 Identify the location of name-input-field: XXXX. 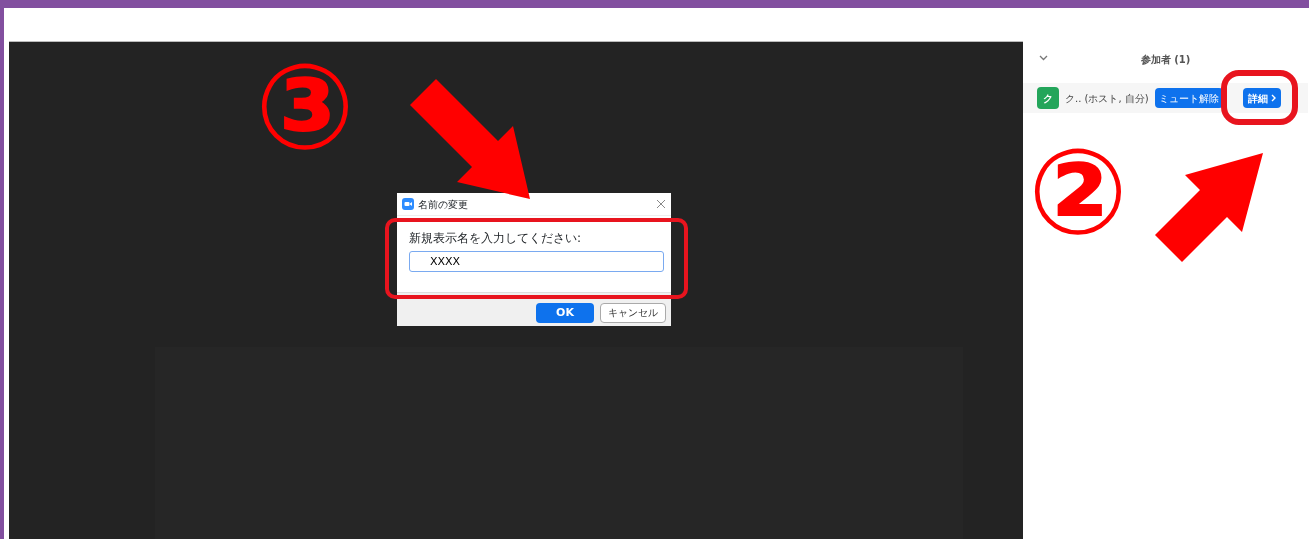
(536, 261).